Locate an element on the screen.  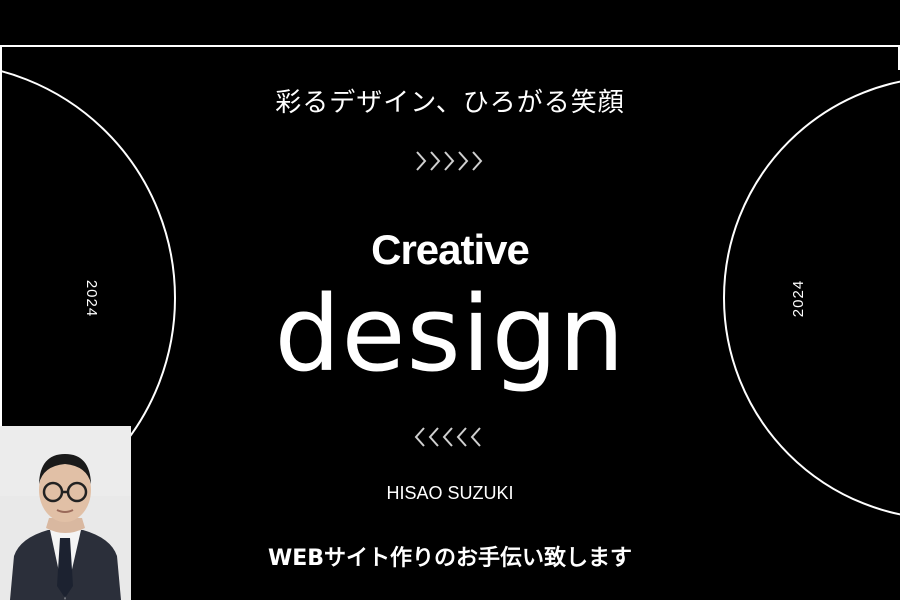
chevrons-left-icon is located at coordinates (447, 437).